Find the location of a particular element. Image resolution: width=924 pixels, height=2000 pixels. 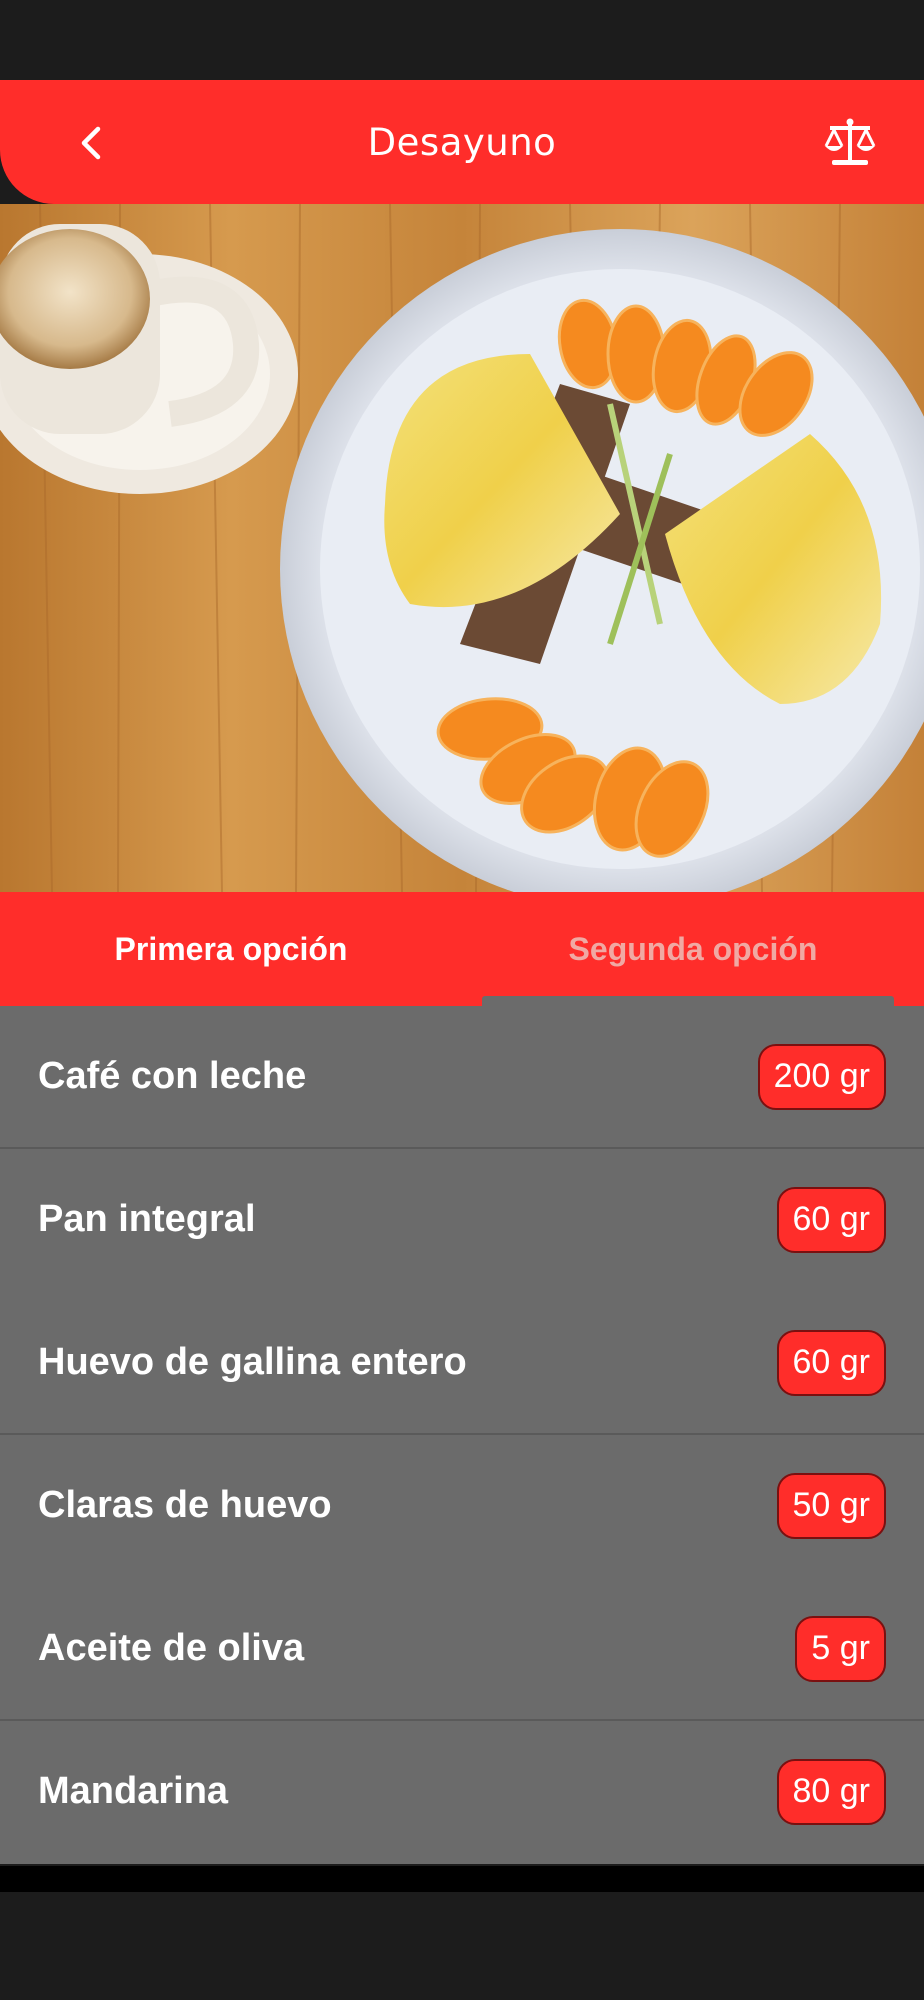

page-title: Desayuno is located at coordinates (462, 142).